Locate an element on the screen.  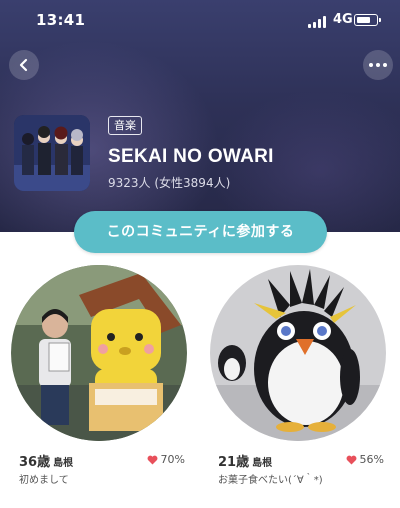
more-dots-icon is located at coordinates (378, 65).